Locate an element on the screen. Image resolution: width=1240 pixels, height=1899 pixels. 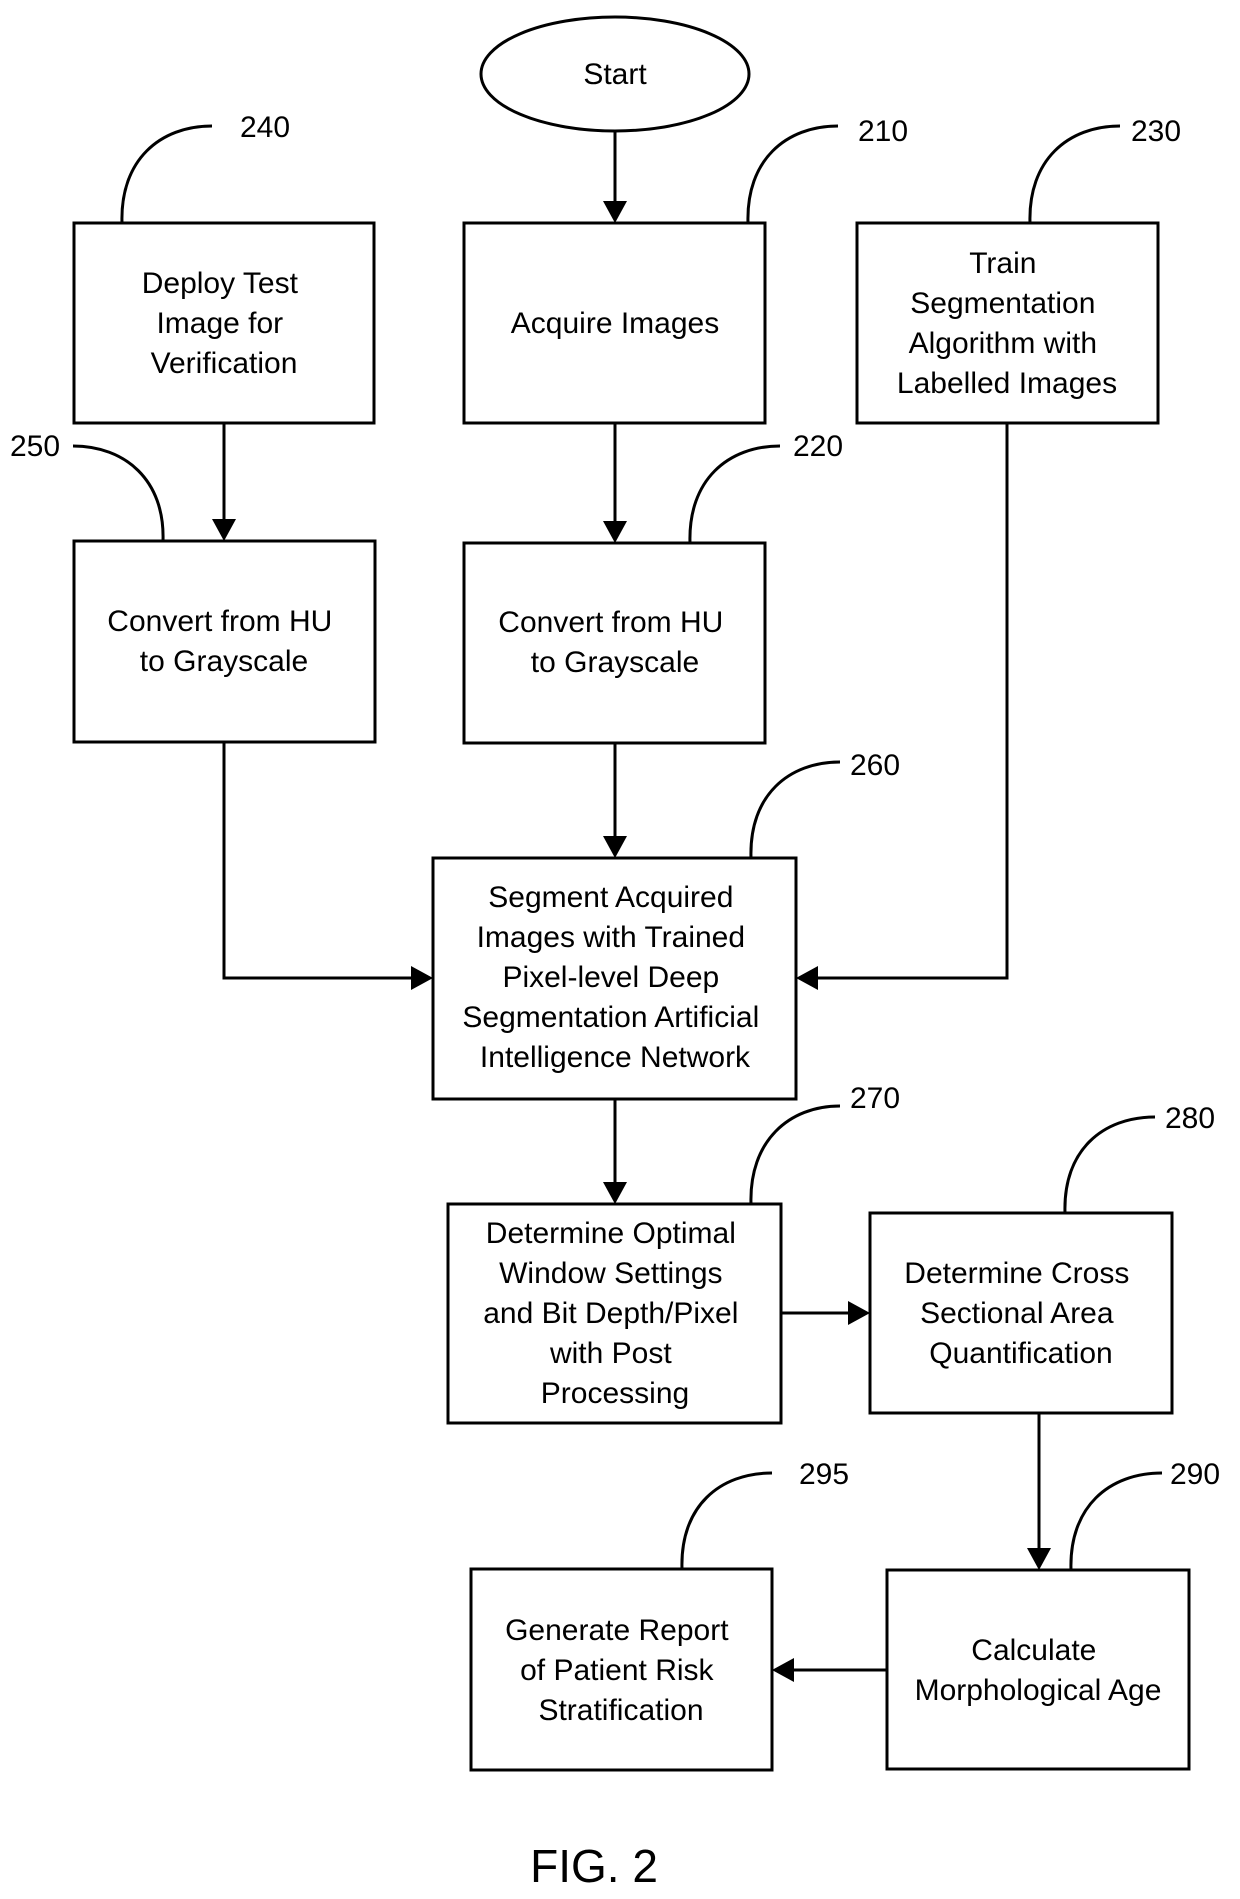
node-morph: Calculate Morphological Age is located at coordinates (1038, 1669).